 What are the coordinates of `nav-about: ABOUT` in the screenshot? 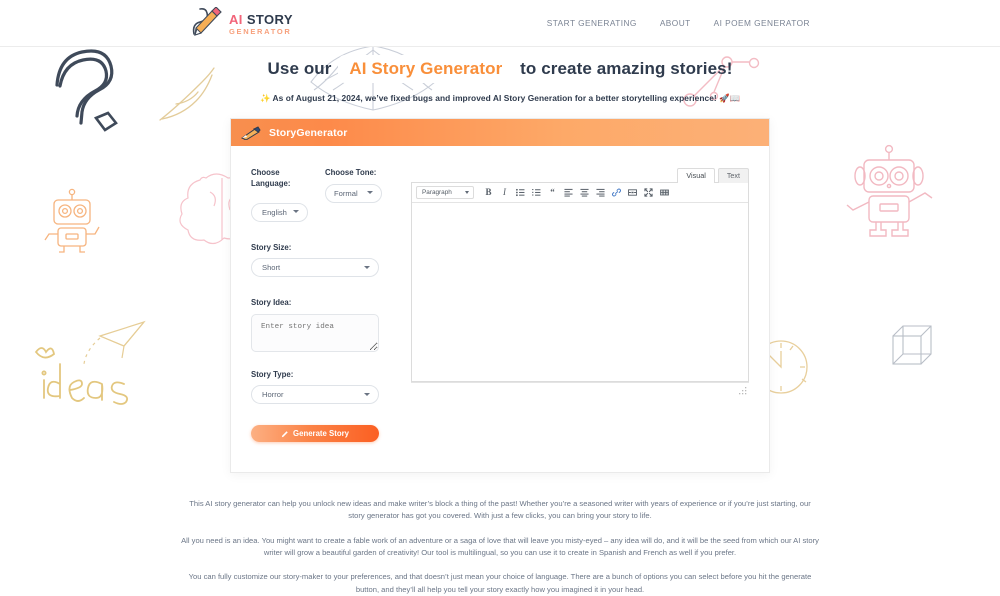 It's located at (675, 23).